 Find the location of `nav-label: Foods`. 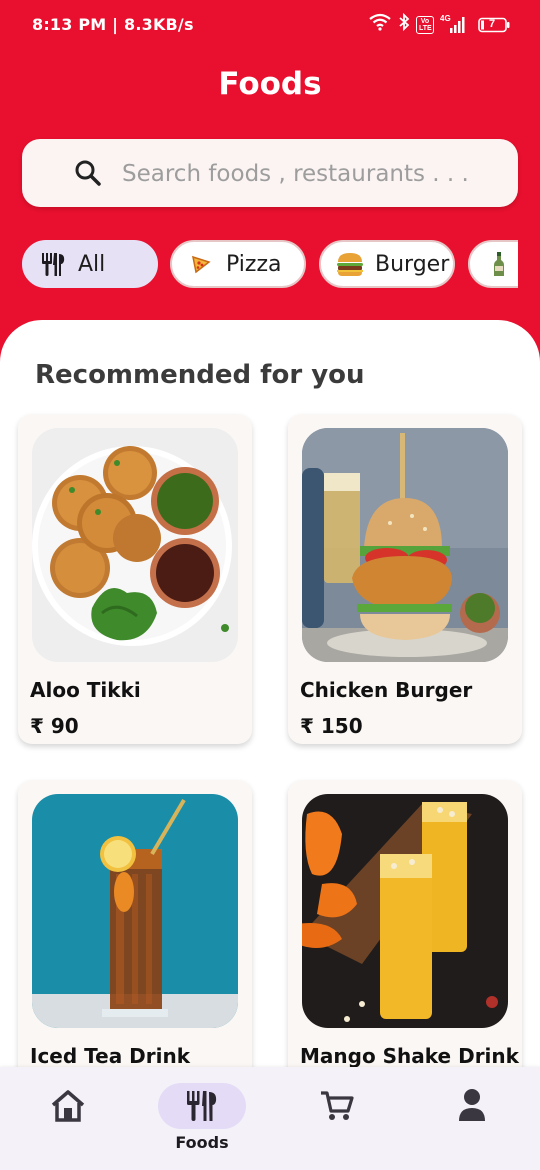

nav-label: Foods is located at coordinates (202, 1142).